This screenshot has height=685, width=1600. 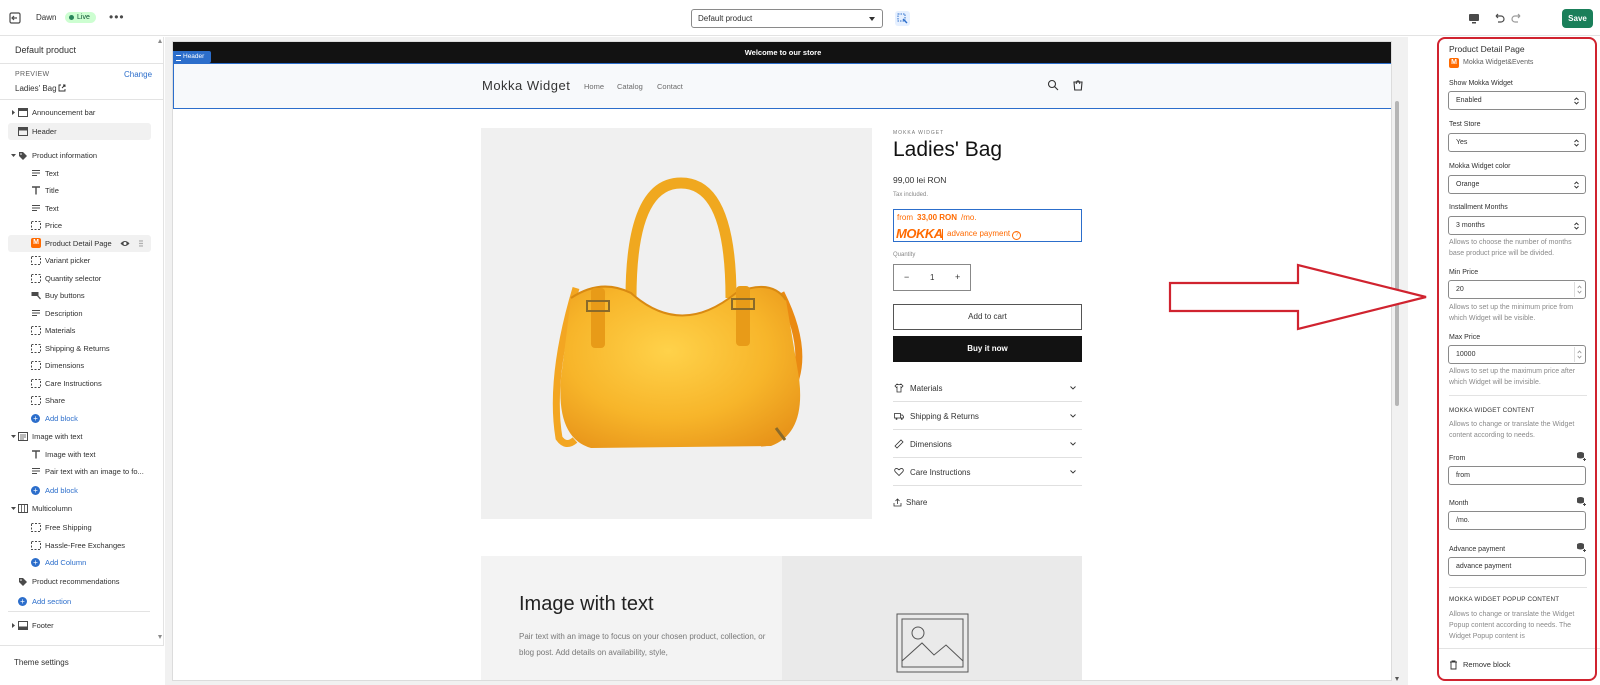 What do you see at coordinates (79, 365) in the screenshot?
I see `block-dimensions: Dimensions` at bounding box center [79, 365].